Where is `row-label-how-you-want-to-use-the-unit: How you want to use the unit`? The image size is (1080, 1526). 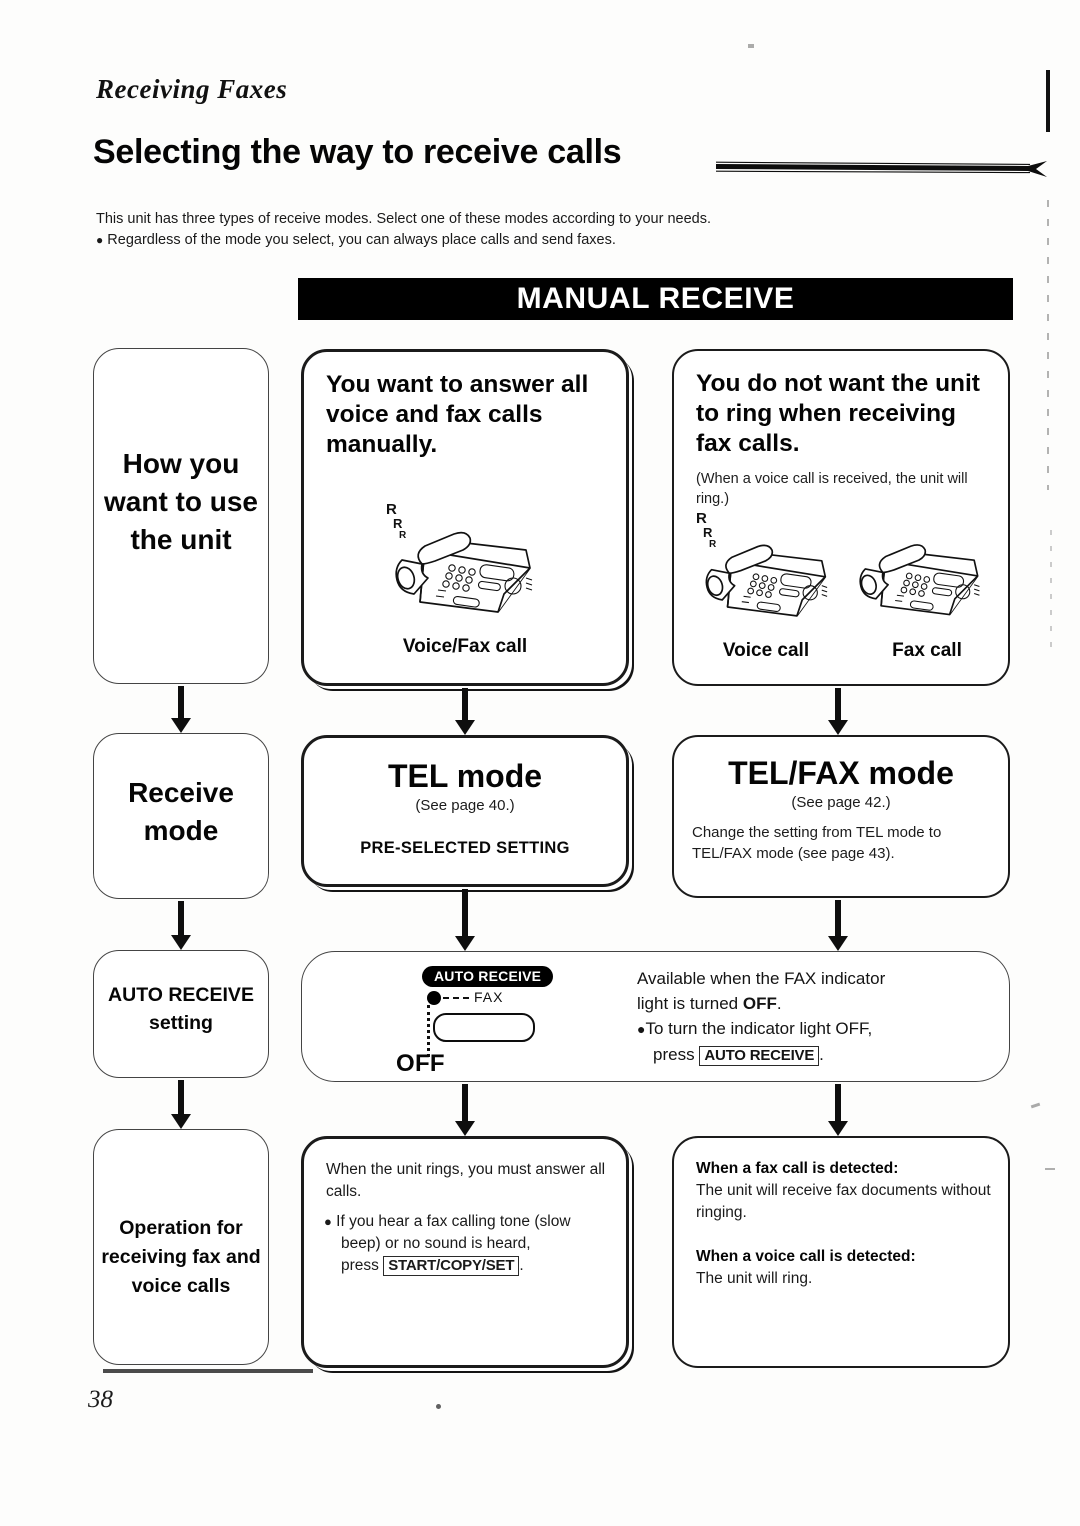 row-label-how-you-want-to-use-the-unit: How you want to use the unit is located at coordinates (181, 516).